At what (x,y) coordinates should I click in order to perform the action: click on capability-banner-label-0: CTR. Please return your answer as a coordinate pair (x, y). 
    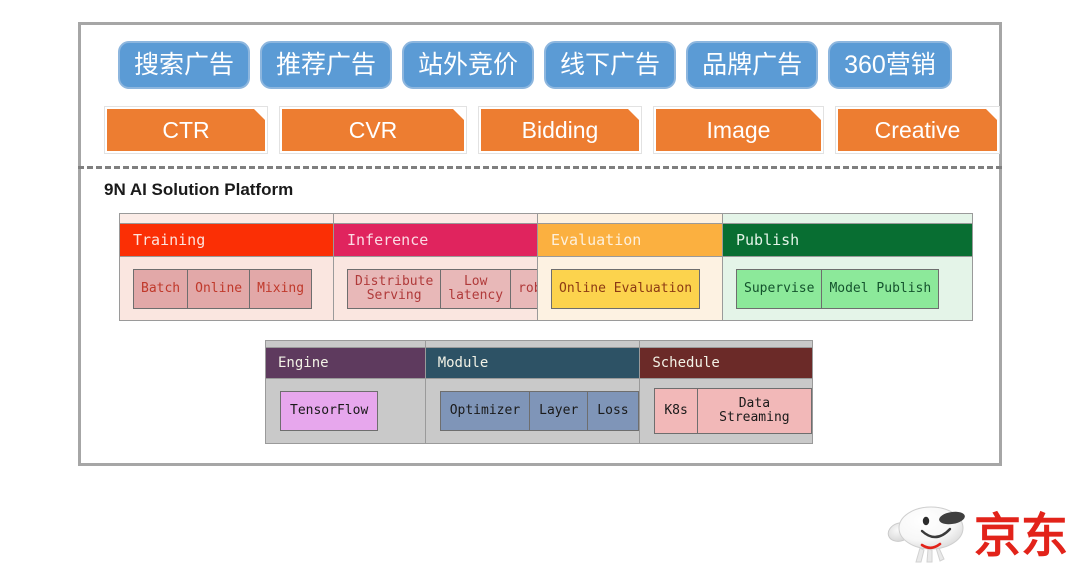
    Looking at the image, I should click on (186, 130).